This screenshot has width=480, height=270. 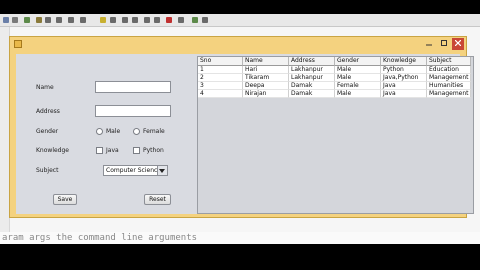 I want to click on maximize-icon, so click(x=444, y=43).